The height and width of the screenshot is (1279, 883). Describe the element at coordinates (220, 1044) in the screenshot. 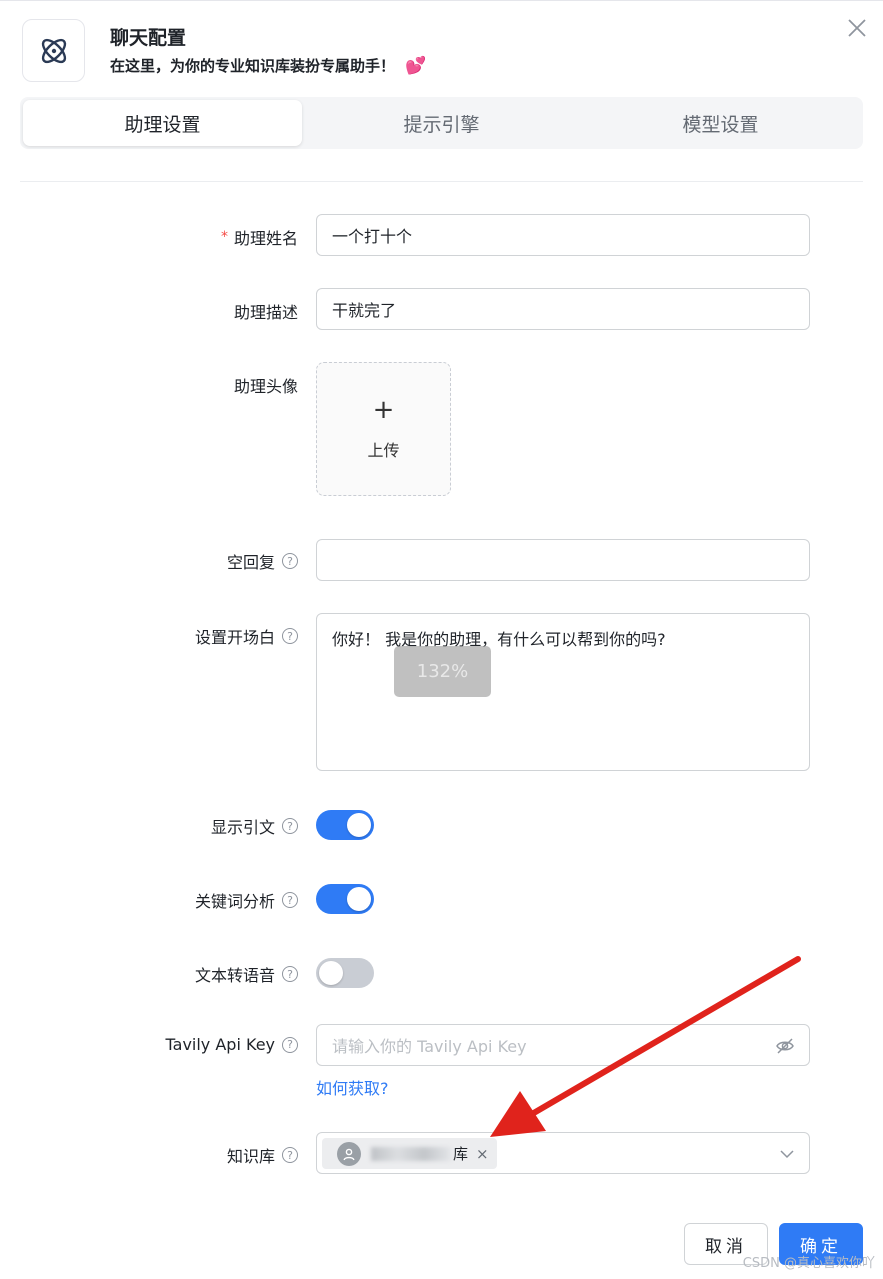

I see `tavily-api-key-label-text: Tavily Api Key` at that location.